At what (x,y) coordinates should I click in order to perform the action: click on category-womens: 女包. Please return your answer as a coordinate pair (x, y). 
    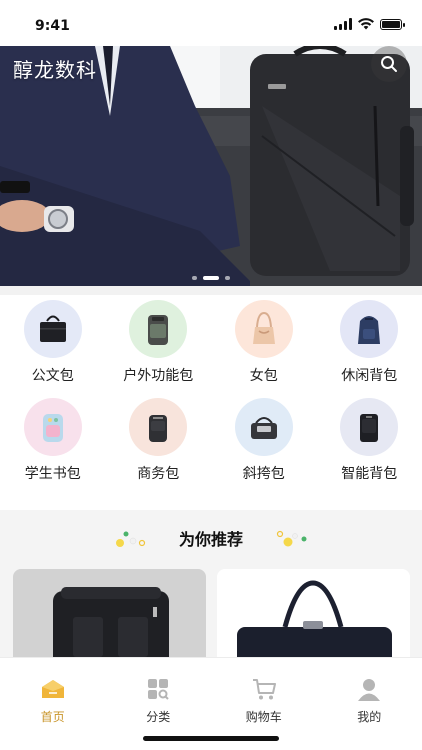
    Looking at the image, I should click on (264, 343).